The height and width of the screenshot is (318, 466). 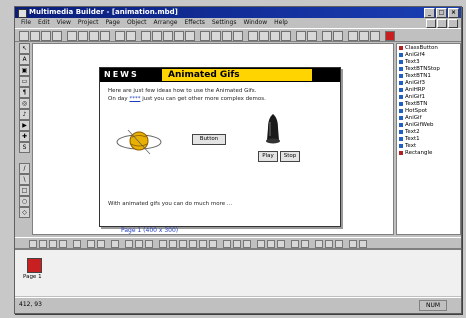 What do you see at coordinates (247, 244) in the screenshot?
I see `effect9-icon` at bounding box center [247, 244].